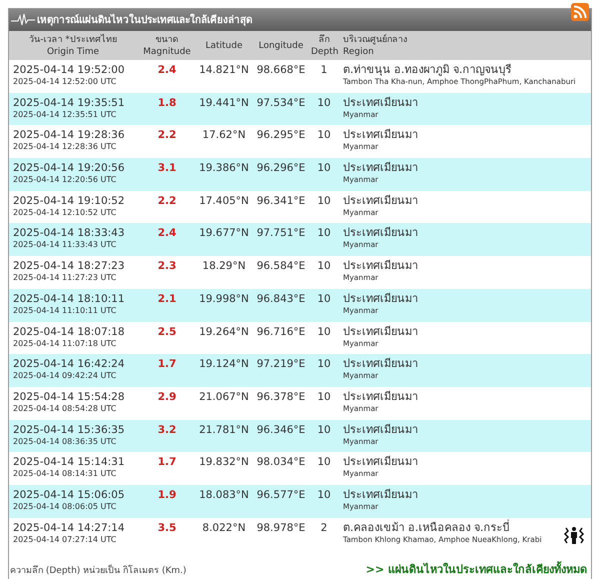 The height and width of the screenshot is (579, 600). What do you see at coordinates (224, 364) in the screenshot?
I see `latitude: 19.124°N` at bounding box center [224, 364].